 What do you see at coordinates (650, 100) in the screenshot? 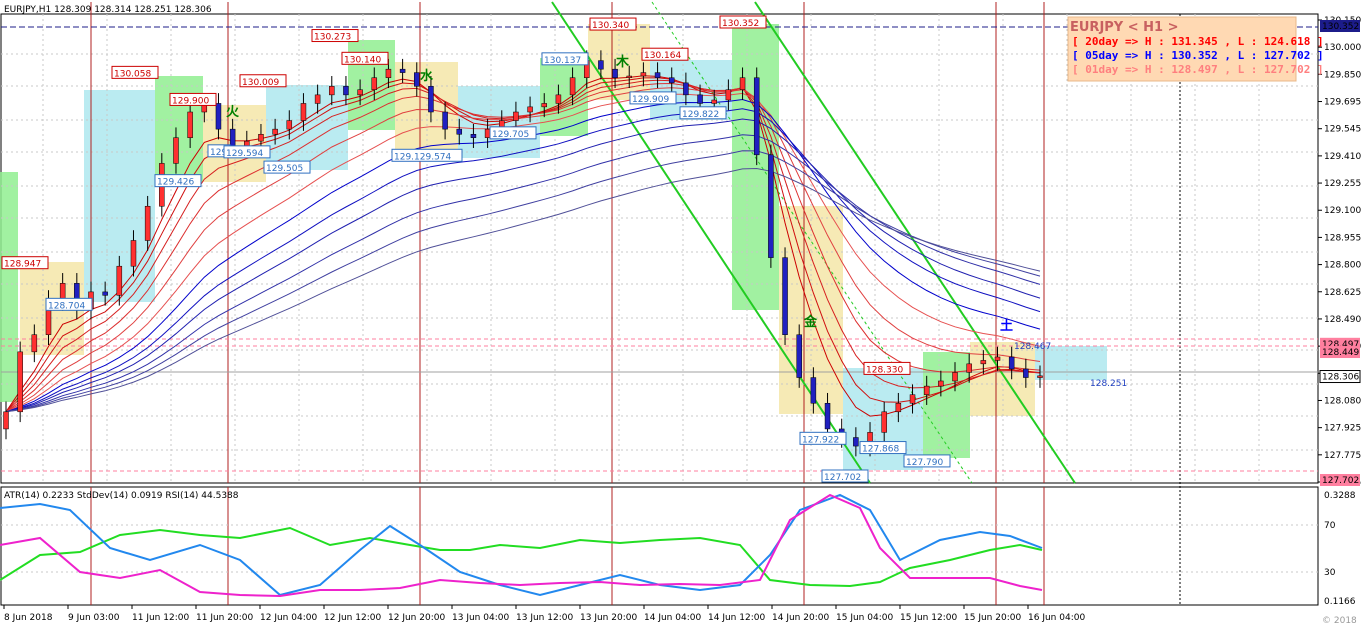
I see `price-mark-label: 129.909` at bounding box center [650, 100].